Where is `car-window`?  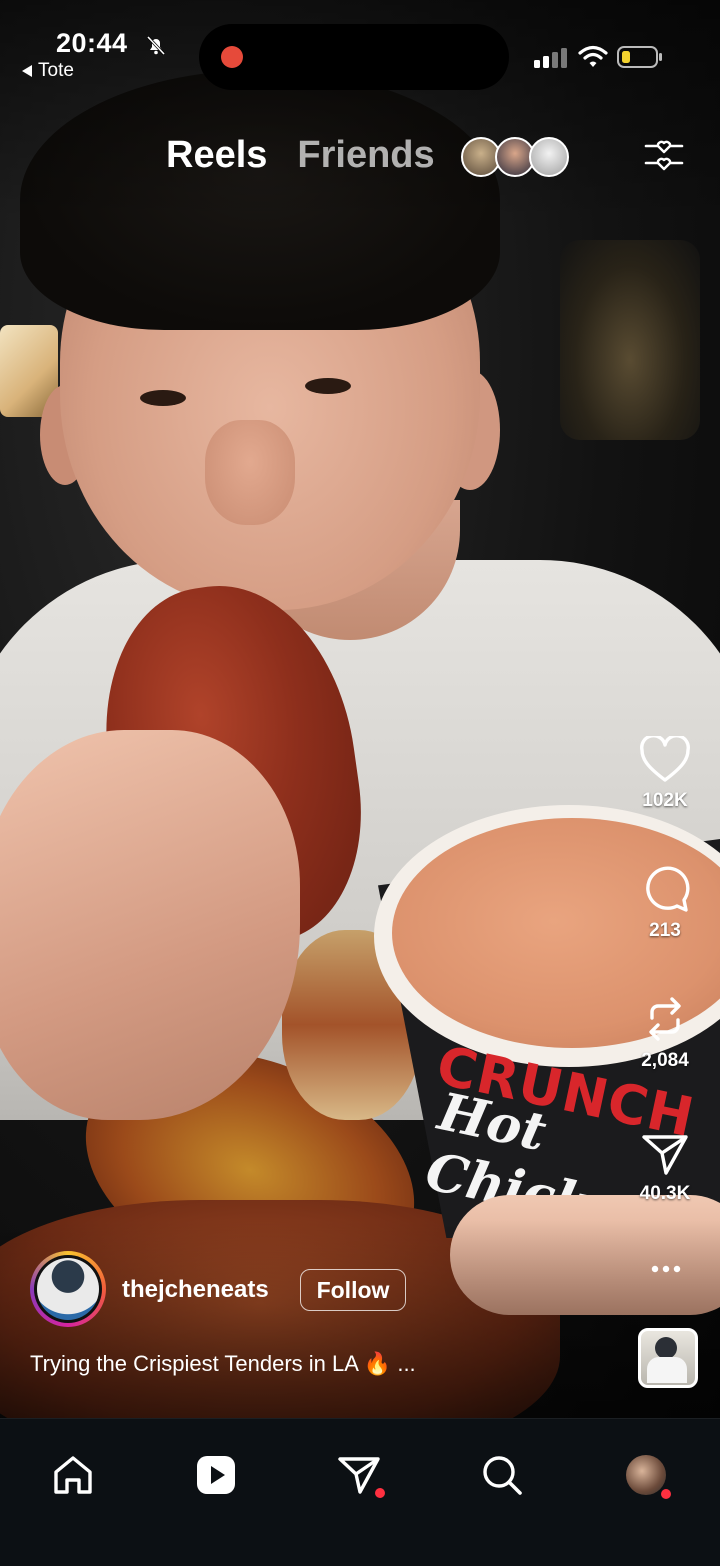 car-window is located at coordinates (630, 340).